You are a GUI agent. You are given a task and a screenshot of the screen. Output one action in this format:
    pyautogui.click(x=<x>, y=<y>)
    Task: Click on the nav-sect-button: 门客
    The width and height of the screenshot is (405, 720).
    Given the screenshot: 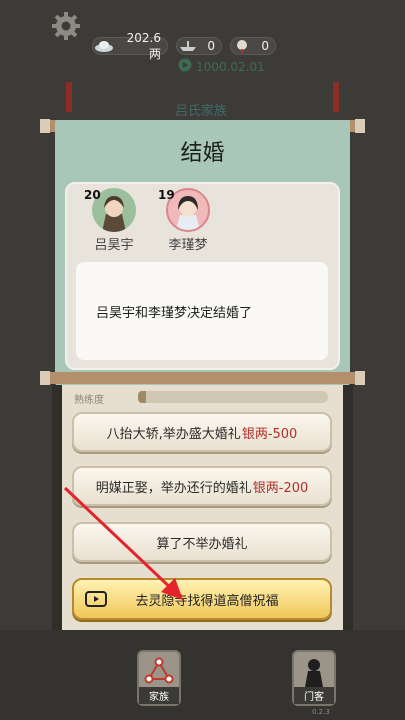 What is the action you would take?
    pyautogui.click(x=314, y=678)
    